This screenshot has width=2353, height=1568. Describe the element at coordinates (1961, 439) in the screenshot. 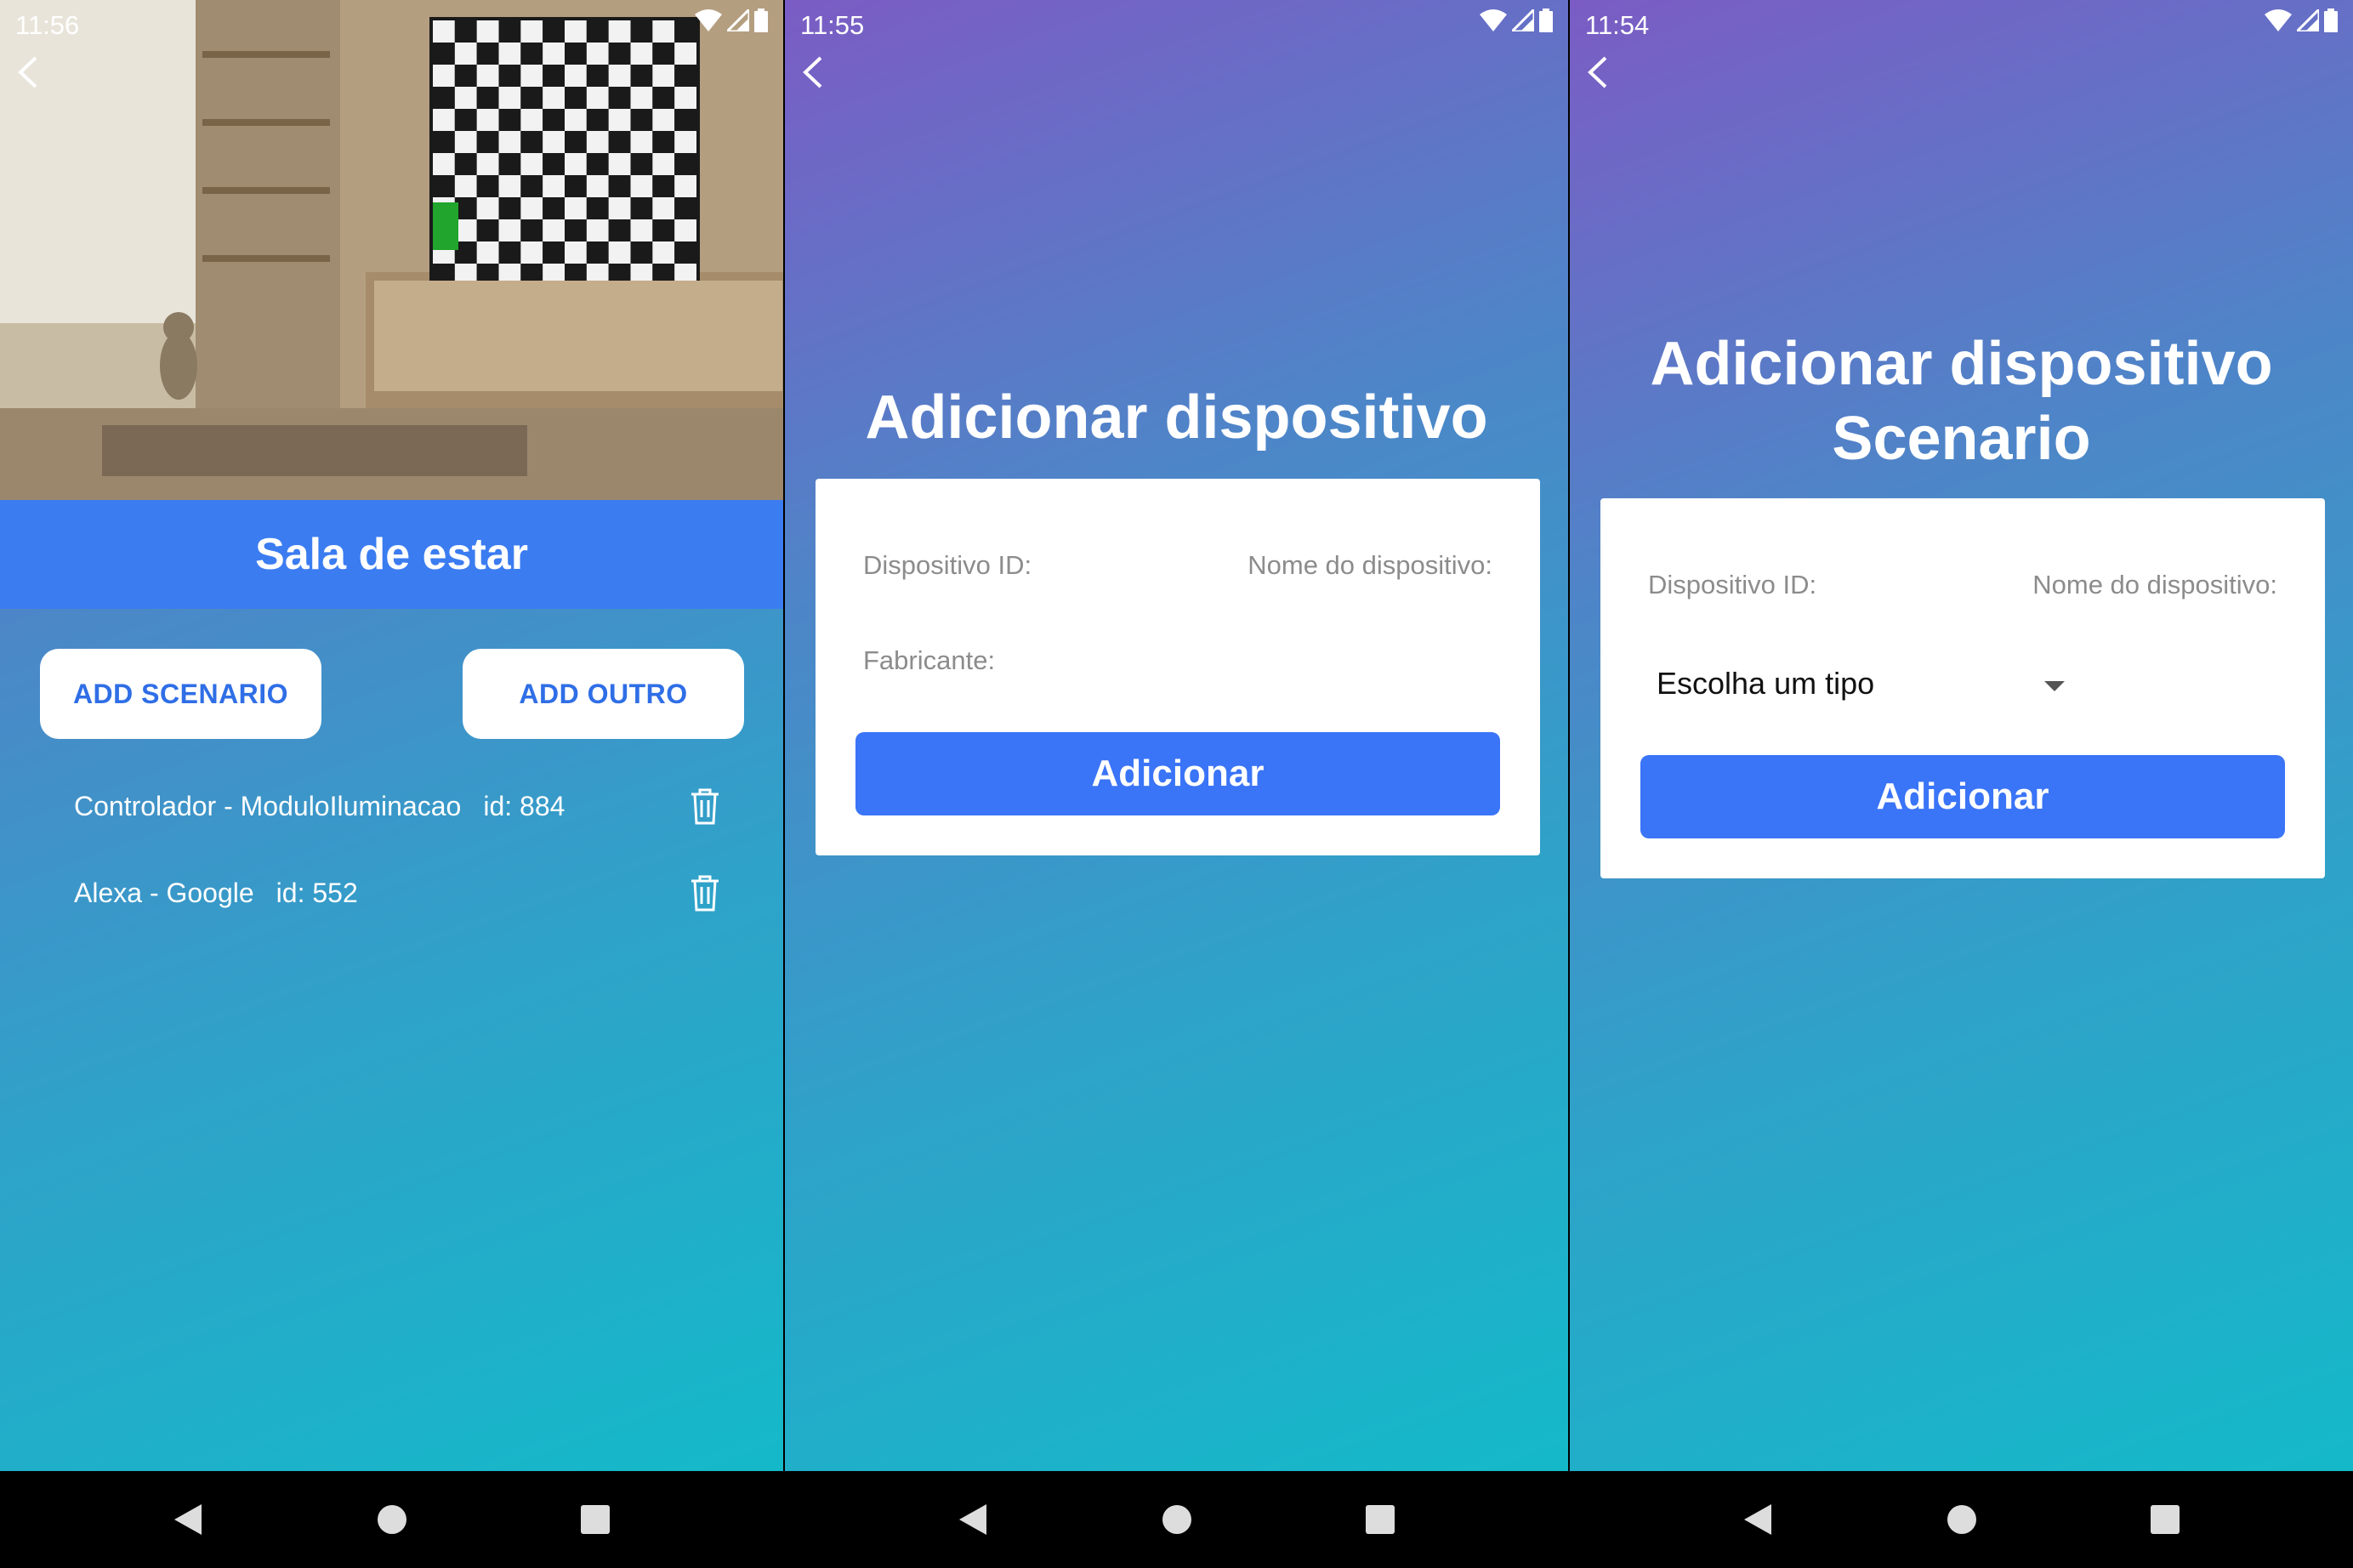

I see `page-subtitle: Scenario` at that location.